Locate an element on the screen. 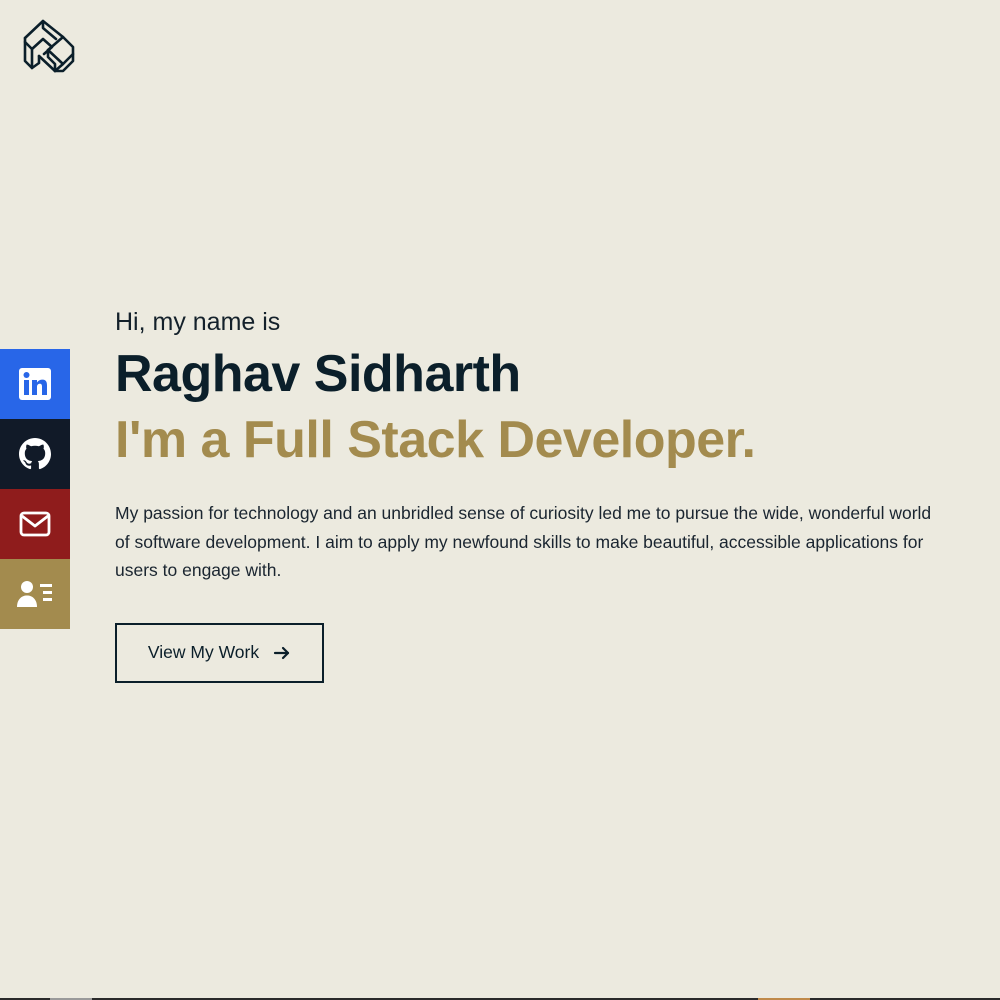 The width and height of the screenshot is (1000, 1000). view-my-work-button: View My Work is located at coordinates (219, 652).